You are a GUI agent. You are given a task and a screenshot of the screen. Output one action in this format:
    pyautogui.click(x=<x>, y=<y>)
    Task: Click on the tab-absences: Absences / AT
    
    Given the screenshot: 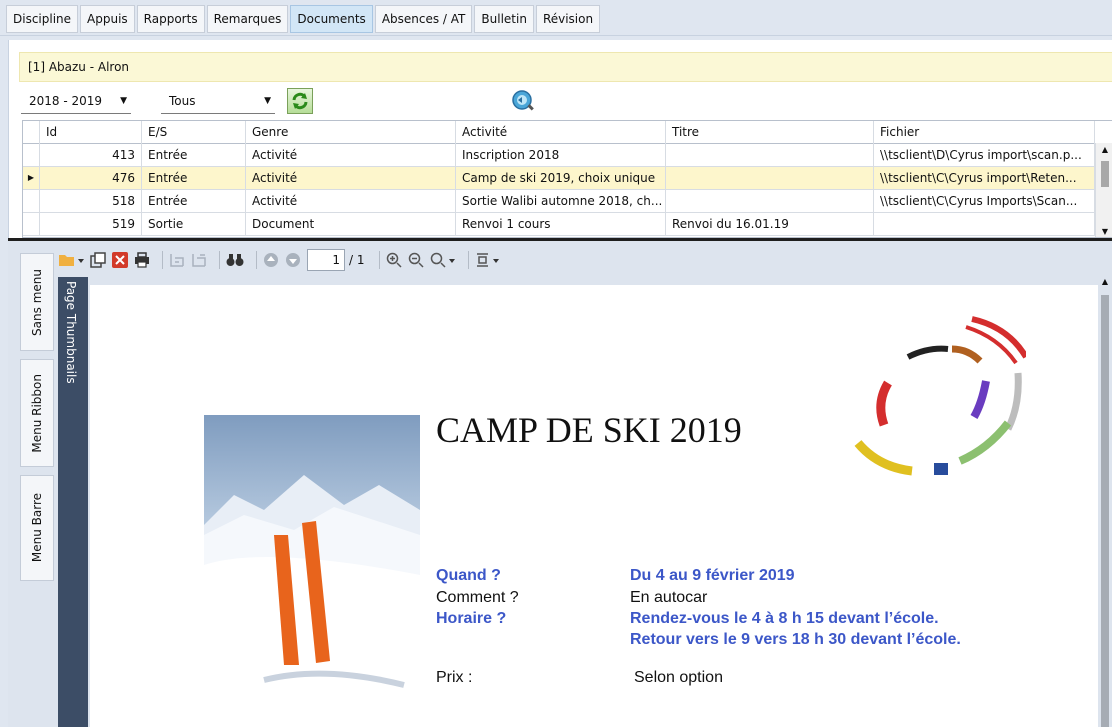 What is the action you would take?
    pyautogui.click(x=423, y=19)
    